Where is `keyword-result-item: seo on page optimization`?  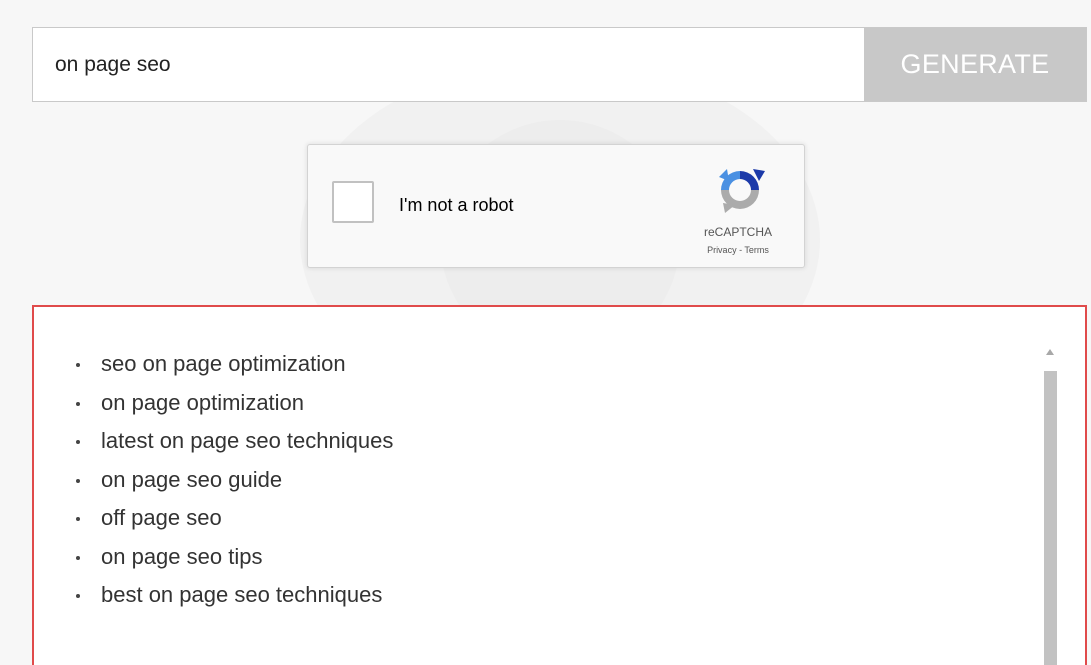
keyword-result-item: seo on page optimization is located at coordinates (578, 368).